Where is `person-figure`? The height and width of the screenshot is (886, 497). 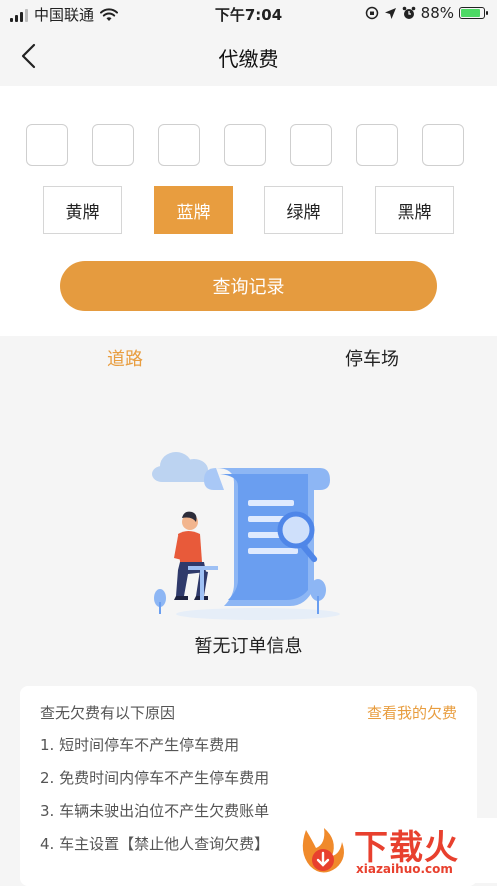 person-figure is located at coordinates (196, 555).